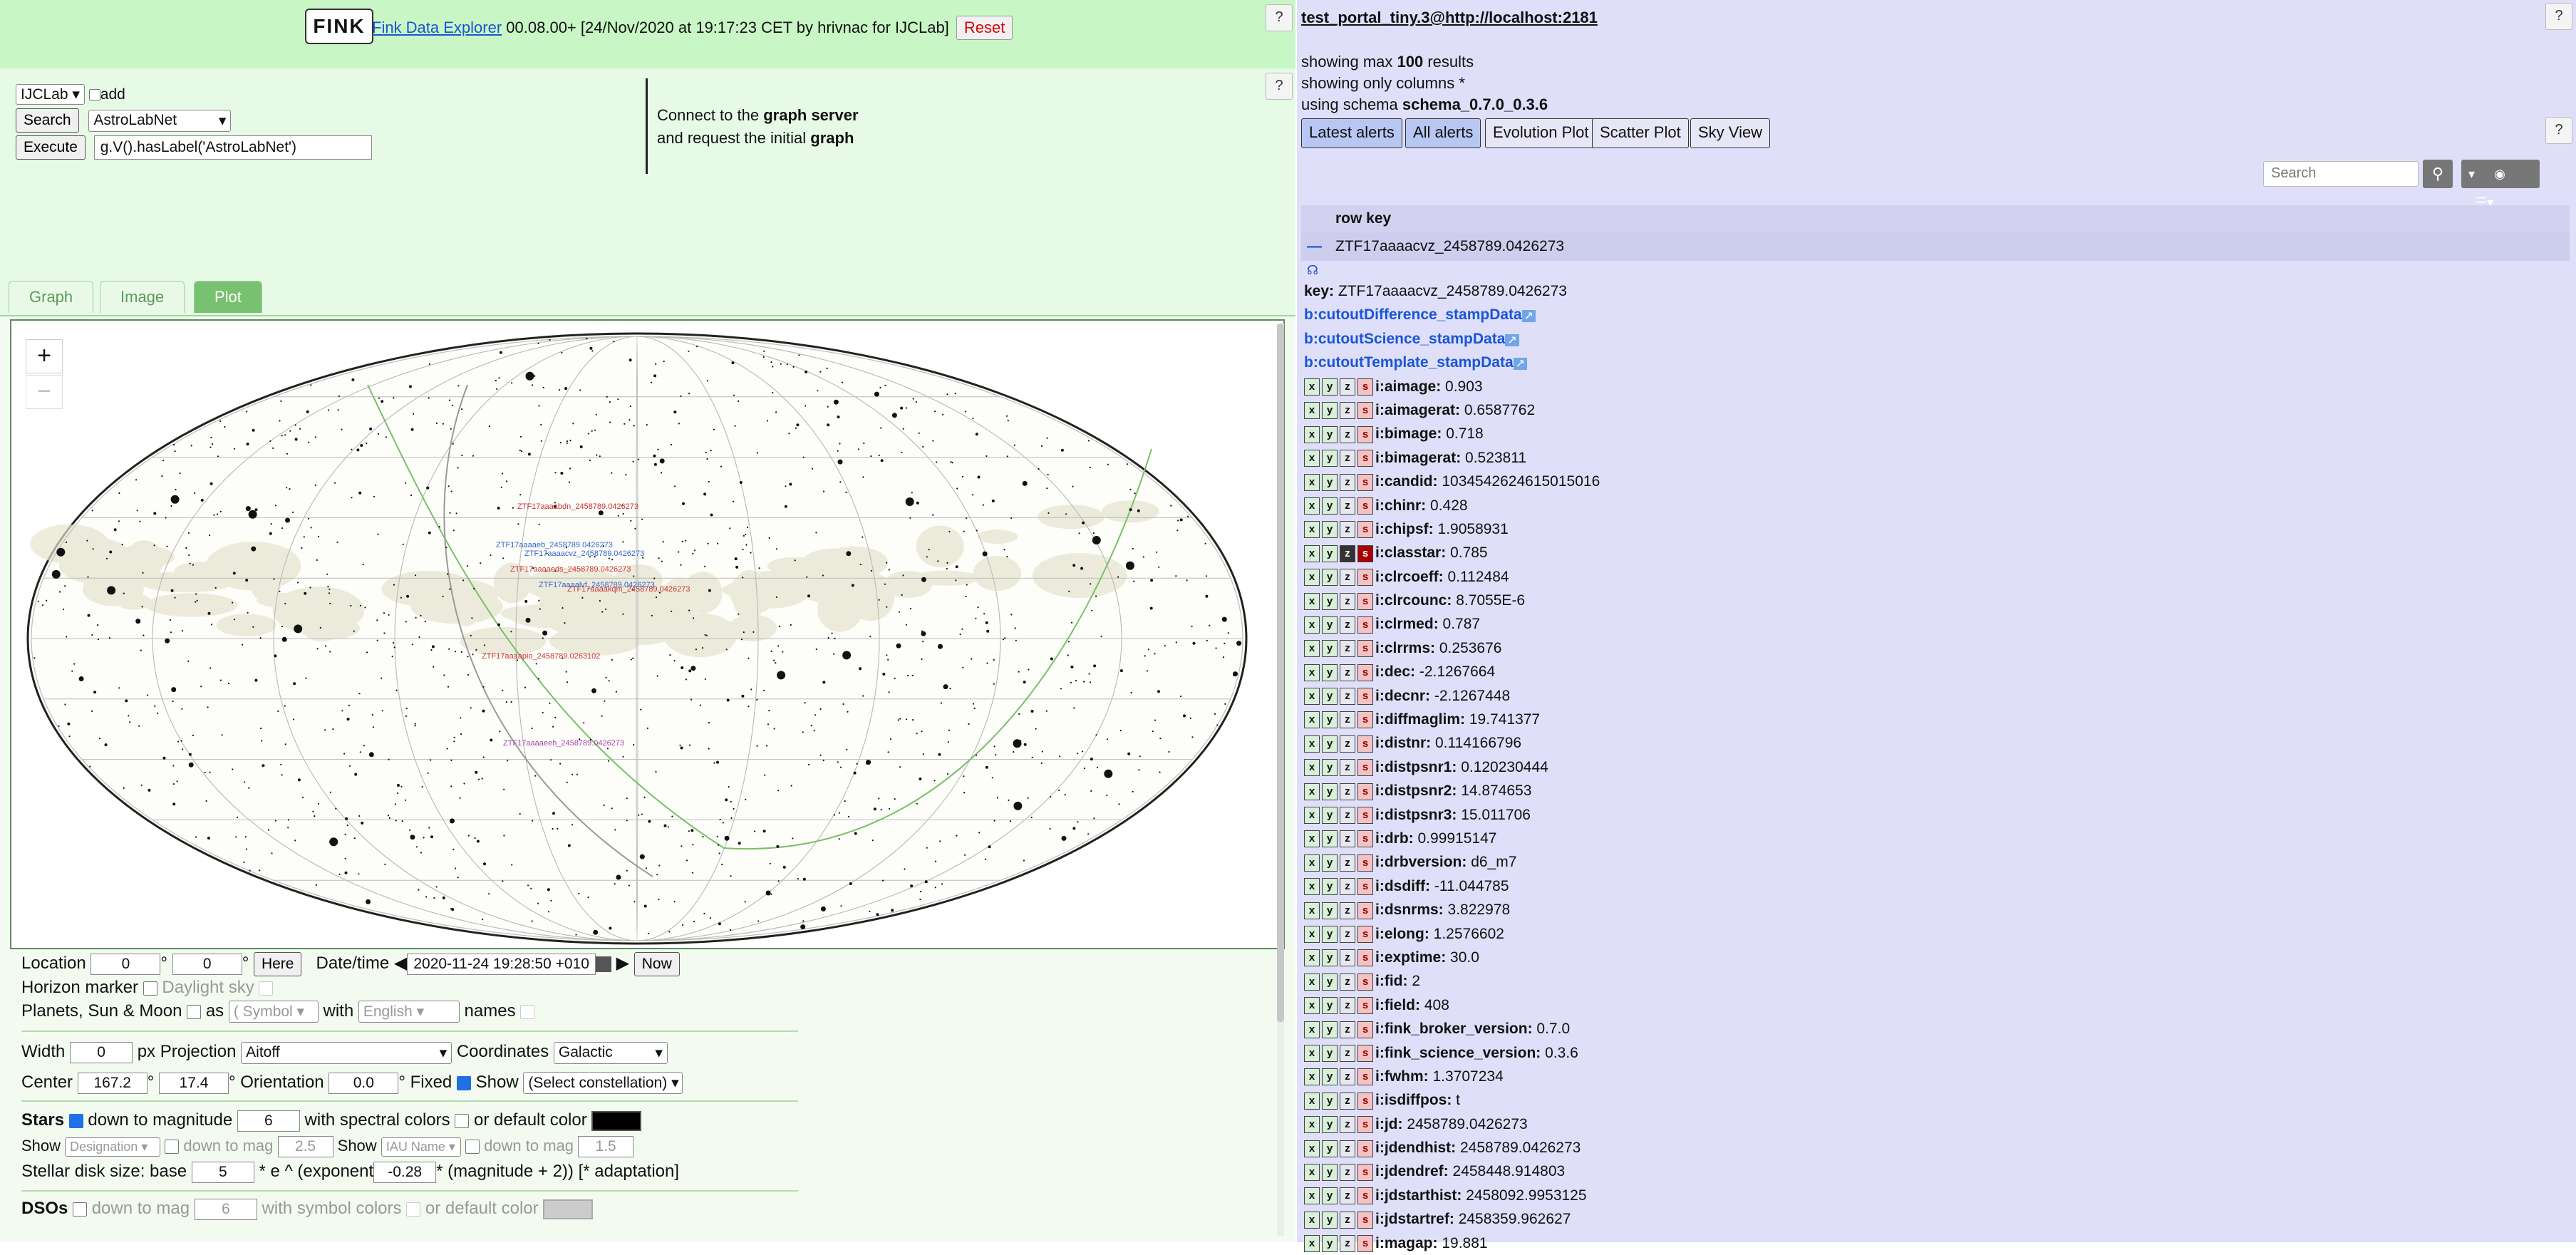  Describe the element at coordinates (172, 1147) in the screenshot. I see `designation-checkbox` at that location.